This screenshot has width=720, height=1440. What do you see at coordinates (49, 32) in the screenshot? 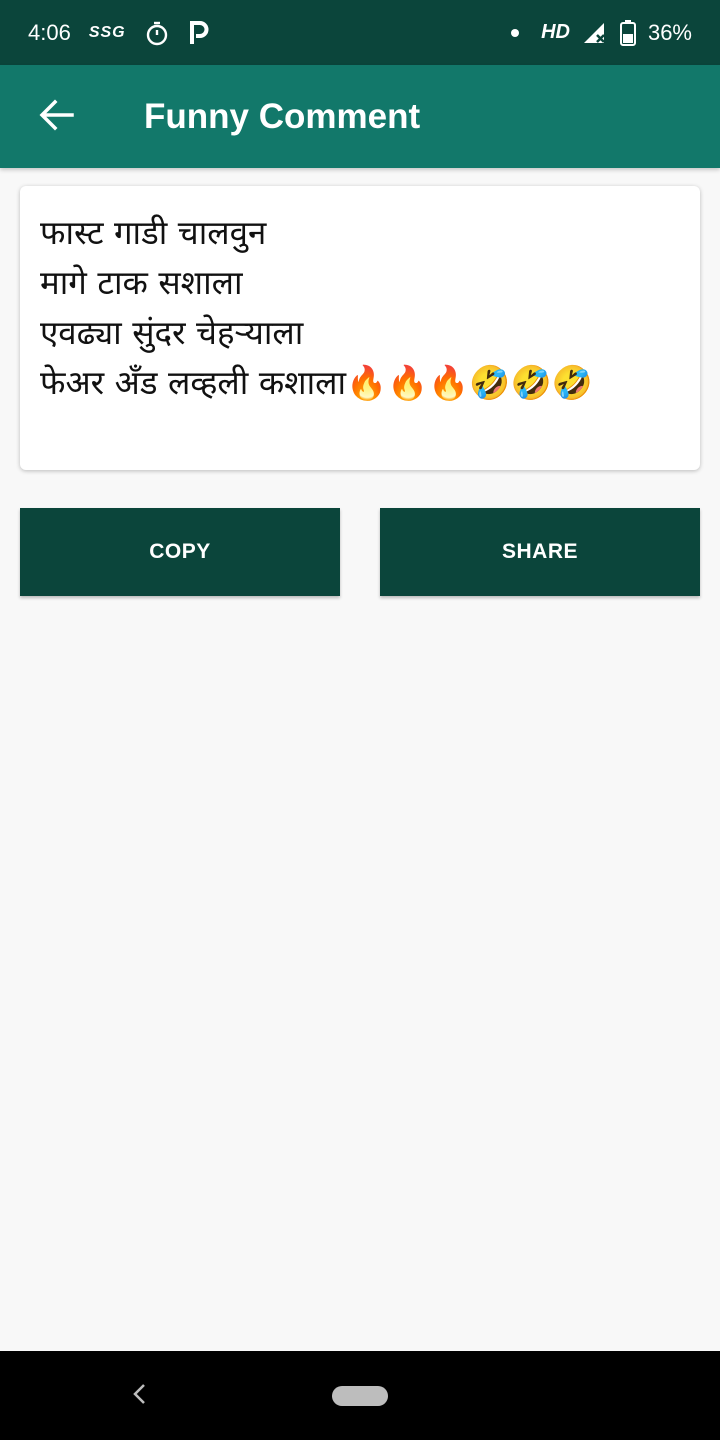
I see `status-time: 4:06` at bounding box center [49, 32].